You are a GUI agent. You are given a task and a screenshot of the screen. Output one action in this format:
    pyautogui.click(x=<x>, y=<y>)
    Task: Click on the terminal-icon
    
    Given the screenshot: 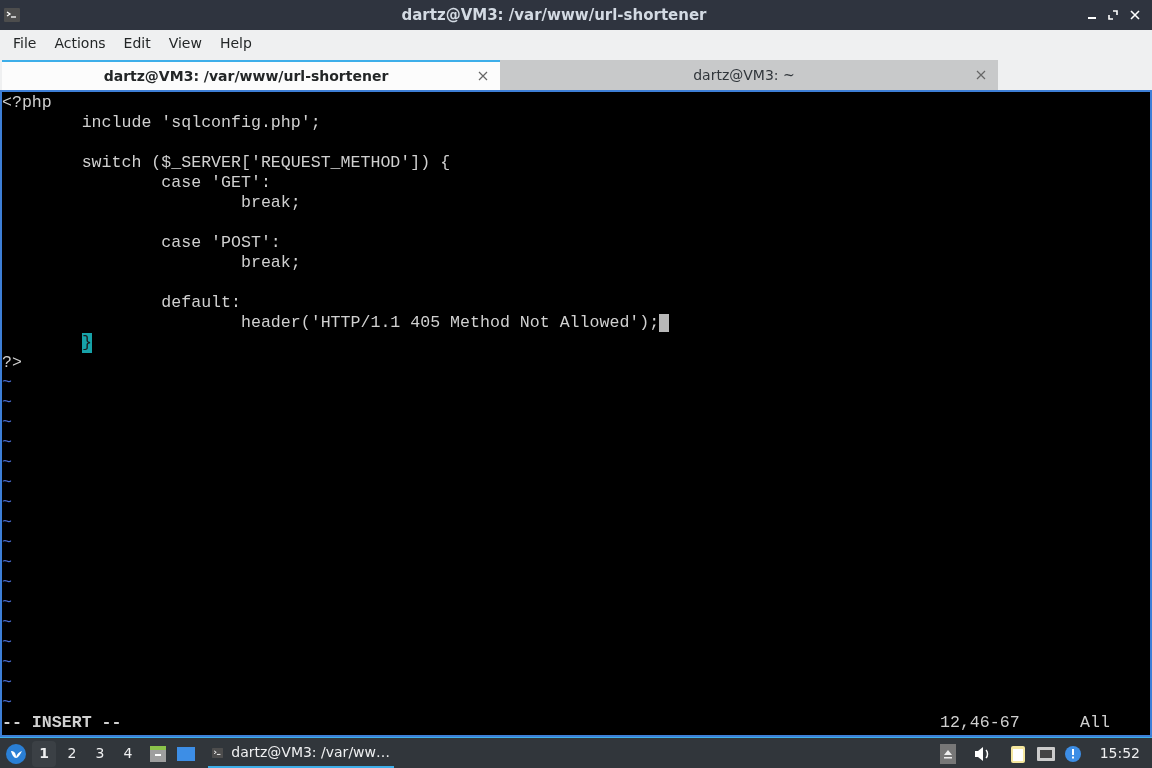 What is the action you would take?
    pyautogui.click(x=12, y=15)
    